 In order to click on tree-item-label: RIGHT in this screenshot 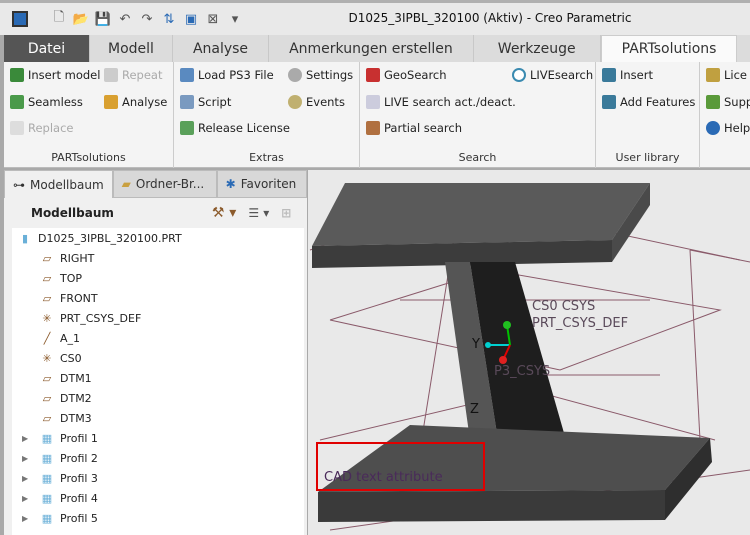, I will do `click(77, 258)`.